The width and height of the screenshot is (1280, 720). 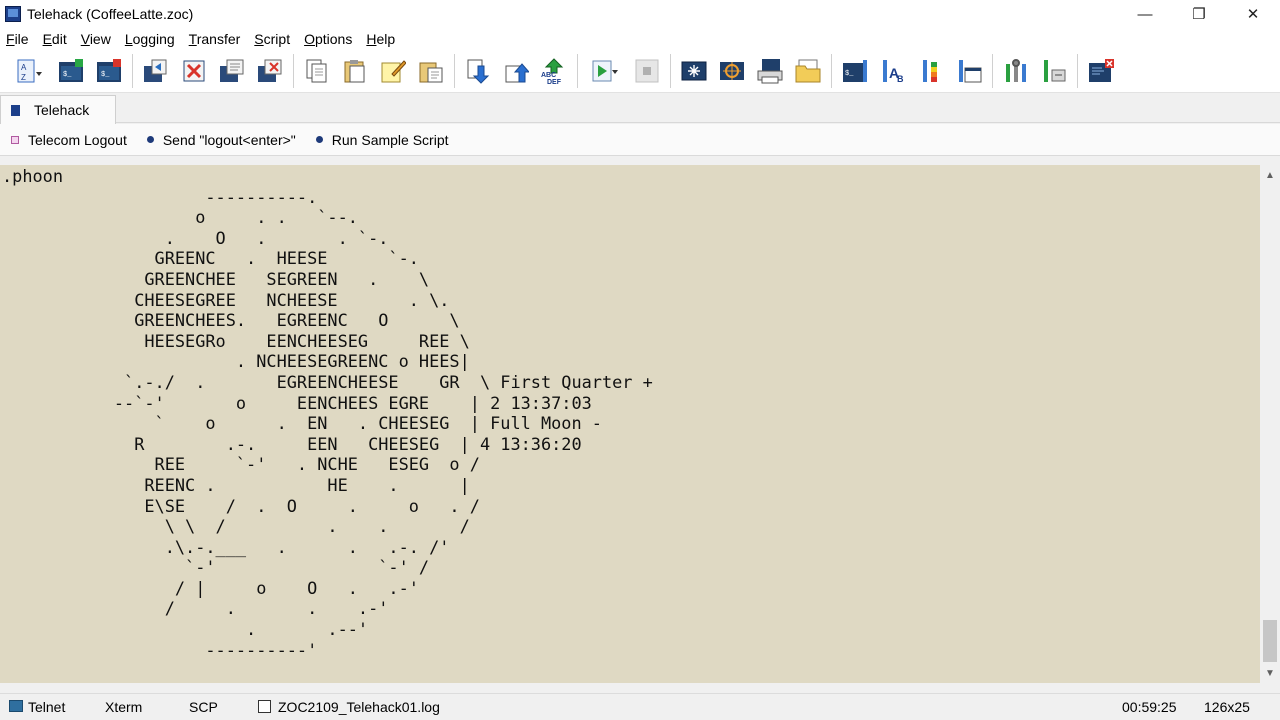 I want to click on menu-file: File, so click(x=18, y=39).